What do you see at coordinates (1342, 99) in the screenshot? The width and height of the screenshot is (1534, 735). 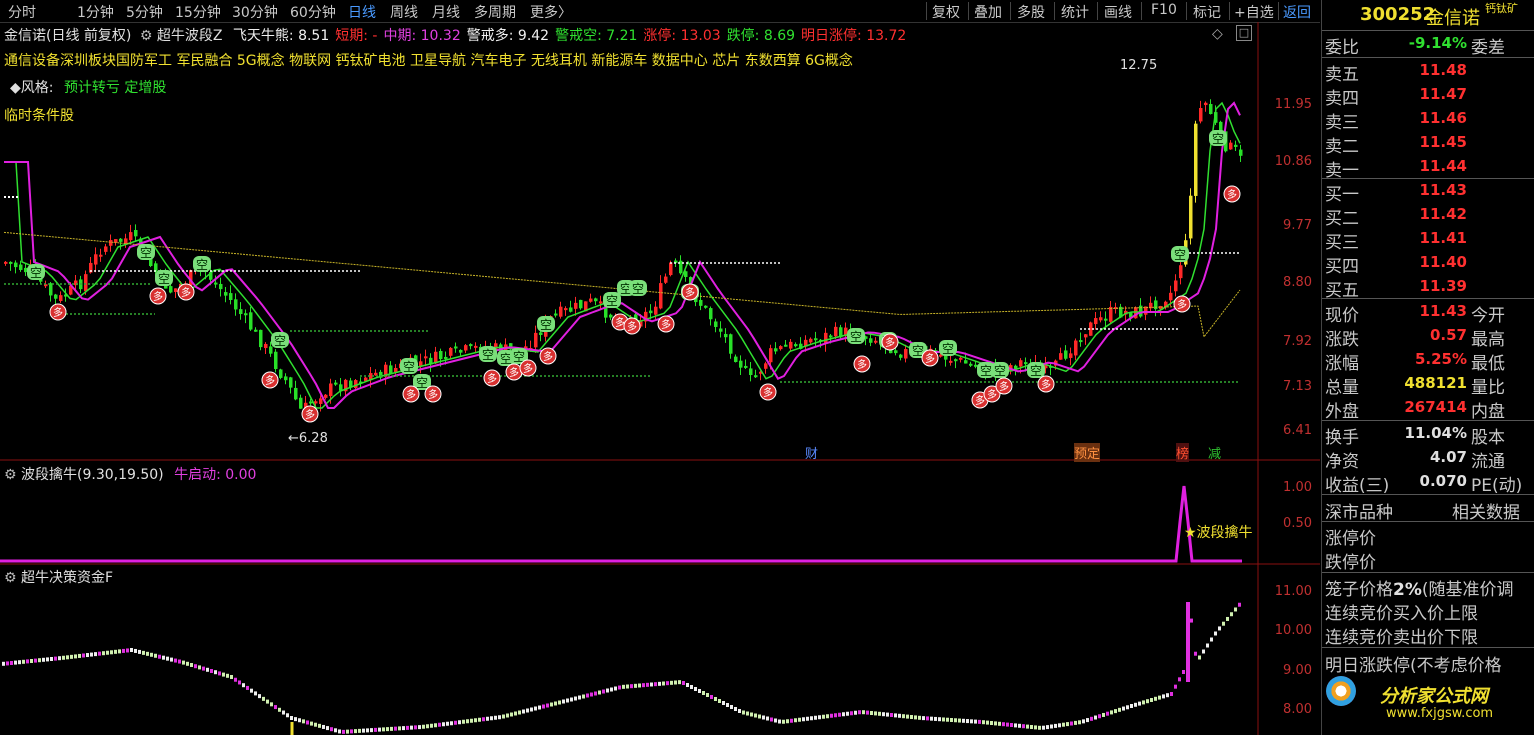 I see `sell-level-4-label: 卖四` at bounding box center [1342, 99].